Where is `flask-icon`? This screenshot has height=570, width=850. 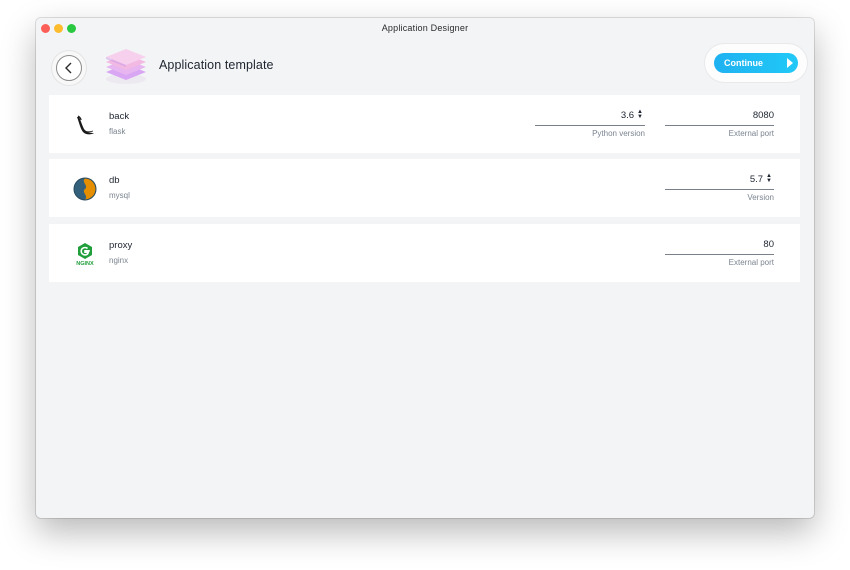
flask-icon is located at coordinates (85, 125).